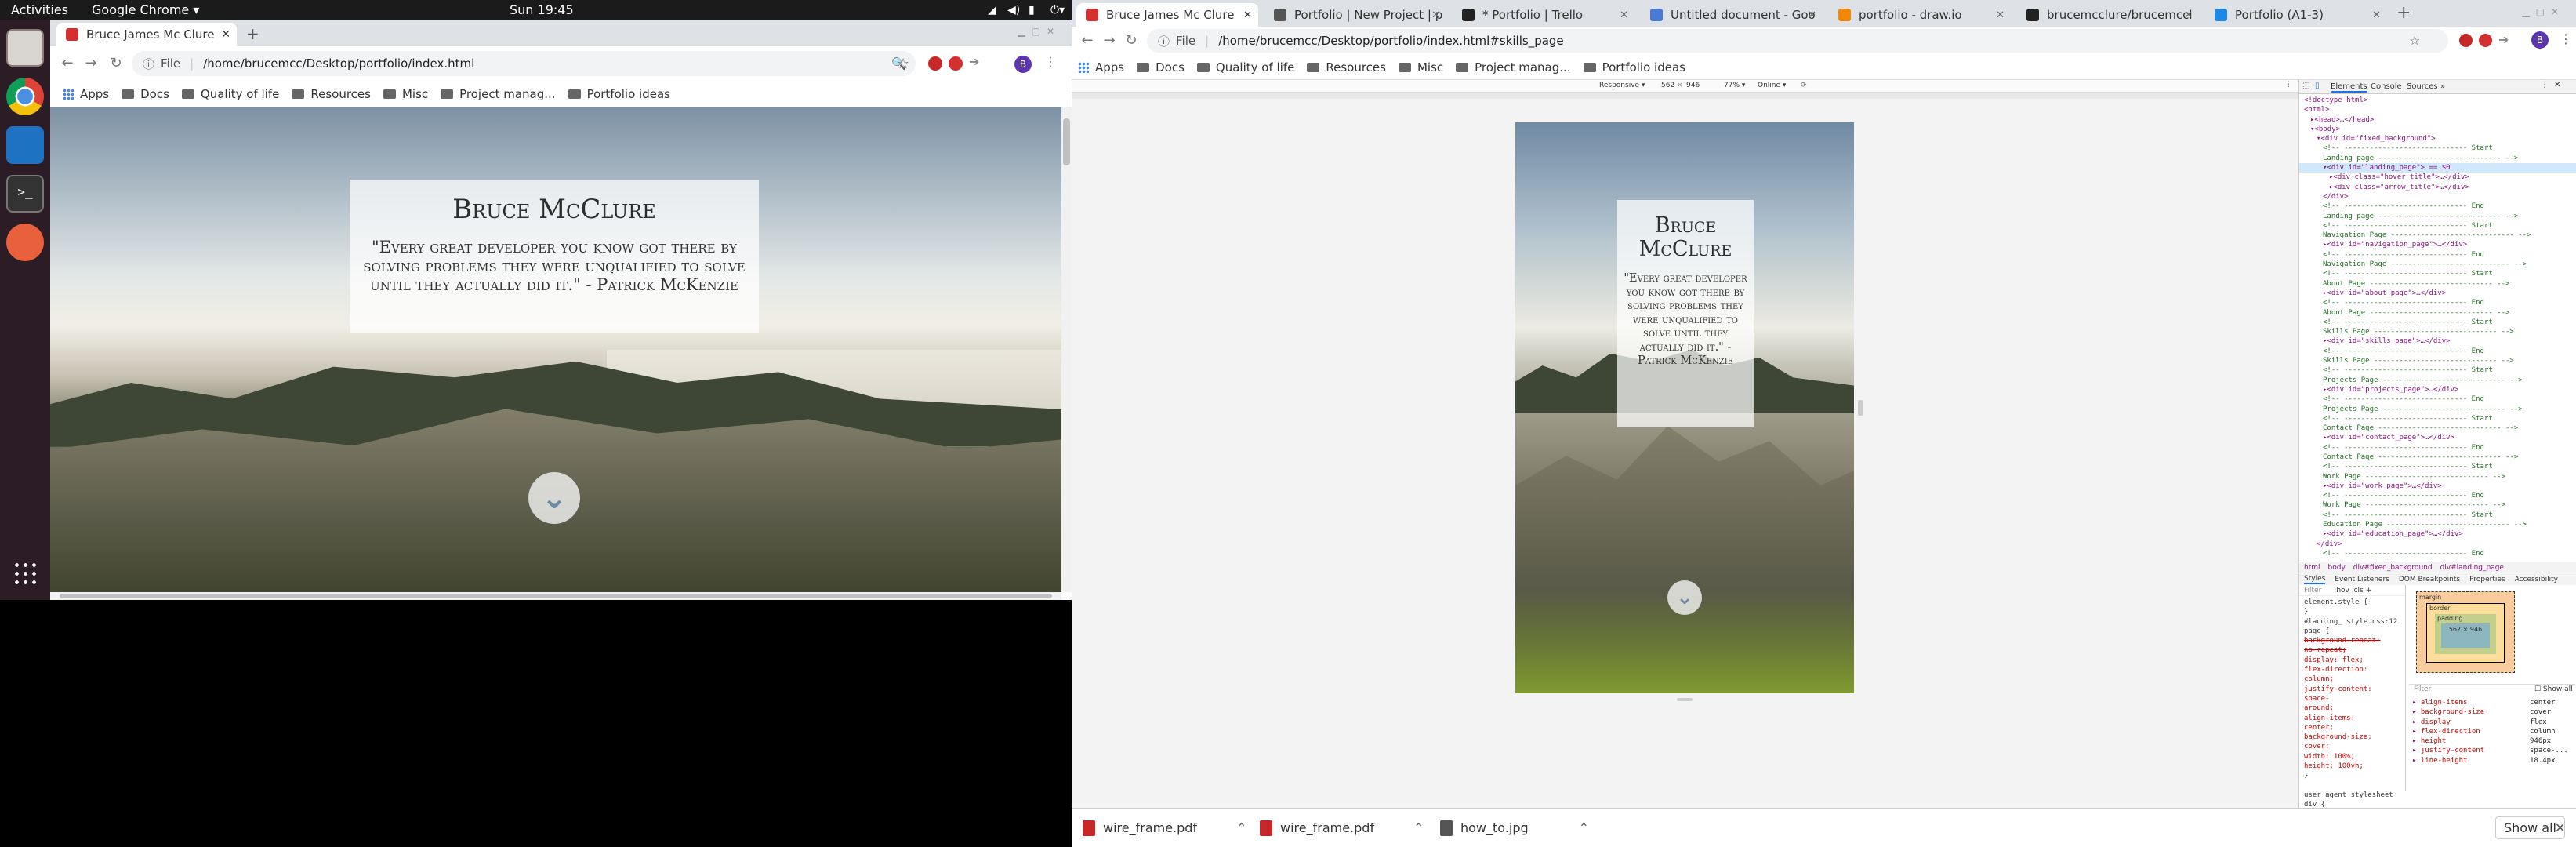 The height and width of the screenshot is (847, 2576). Describe the element at coordinates (1693, 85) in the screenshot. I see `device-height-input: 946` at that location.